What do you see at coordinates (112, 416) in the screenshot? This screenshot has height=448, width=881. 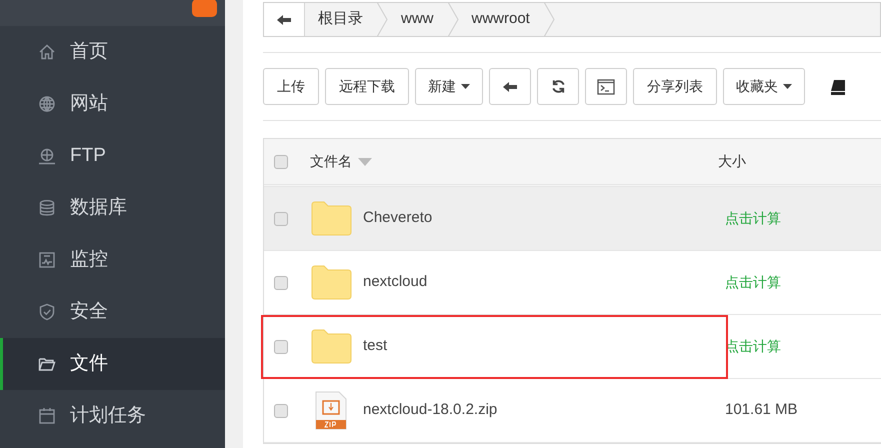 I see `sidebar-item: 计划任务` at bounding box center [112, 416].